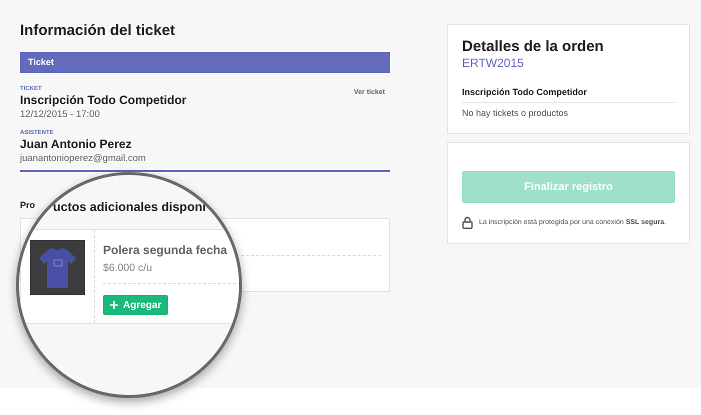 The height and width of the screenshot is (415, 701). Describe the element at coordinates (516, 113) in the screenshot. I see `empty-message: No hay tickets o productos` at that location.